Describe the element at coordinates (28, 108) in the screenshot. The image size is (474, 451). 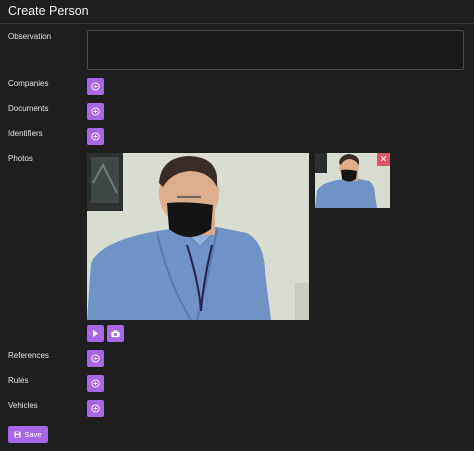
I see `documents-label: Documents` at that location.